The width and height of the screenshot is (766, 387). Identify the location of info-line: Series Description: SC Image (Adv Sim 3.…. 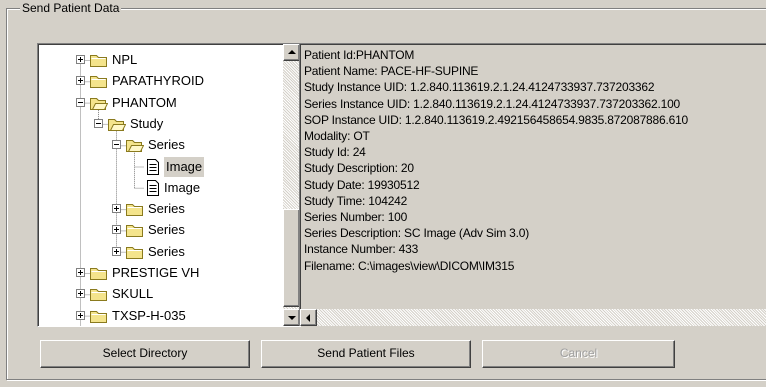
(417, 233).